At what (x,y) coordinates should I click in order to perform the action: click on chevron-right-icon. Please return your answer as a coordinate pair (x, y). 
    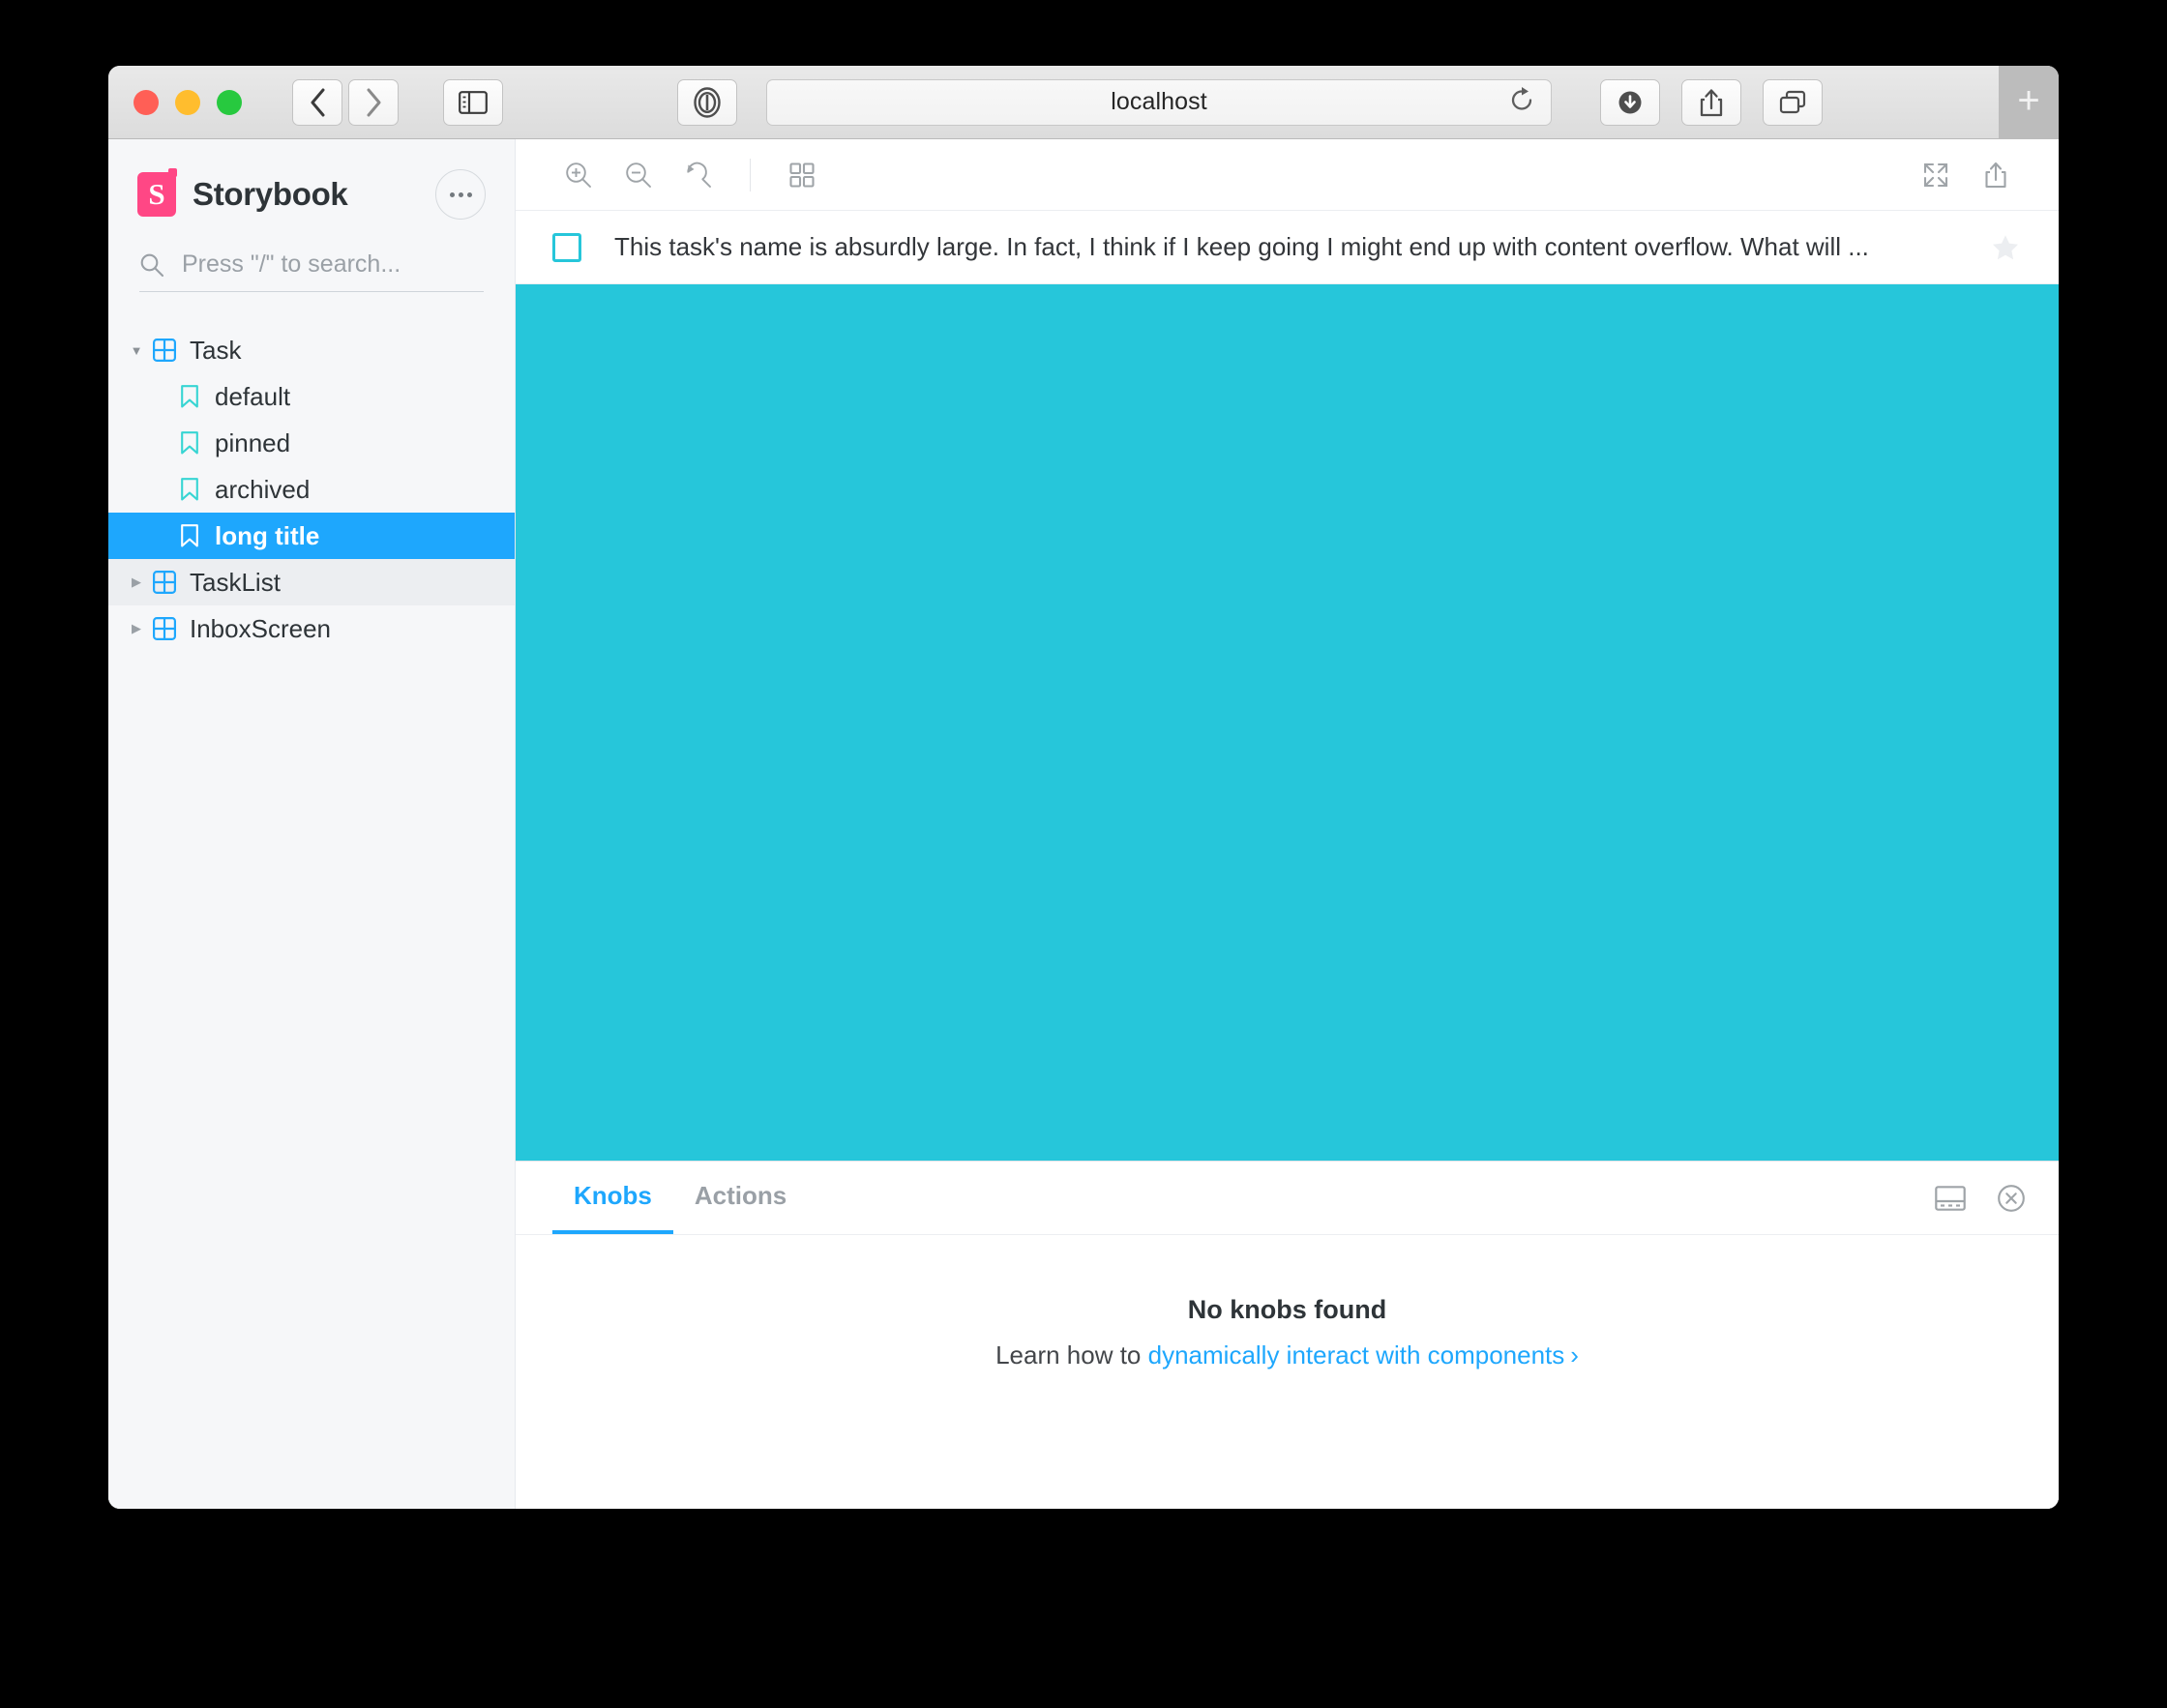
    Looking at the image, I should click on (373, 102).